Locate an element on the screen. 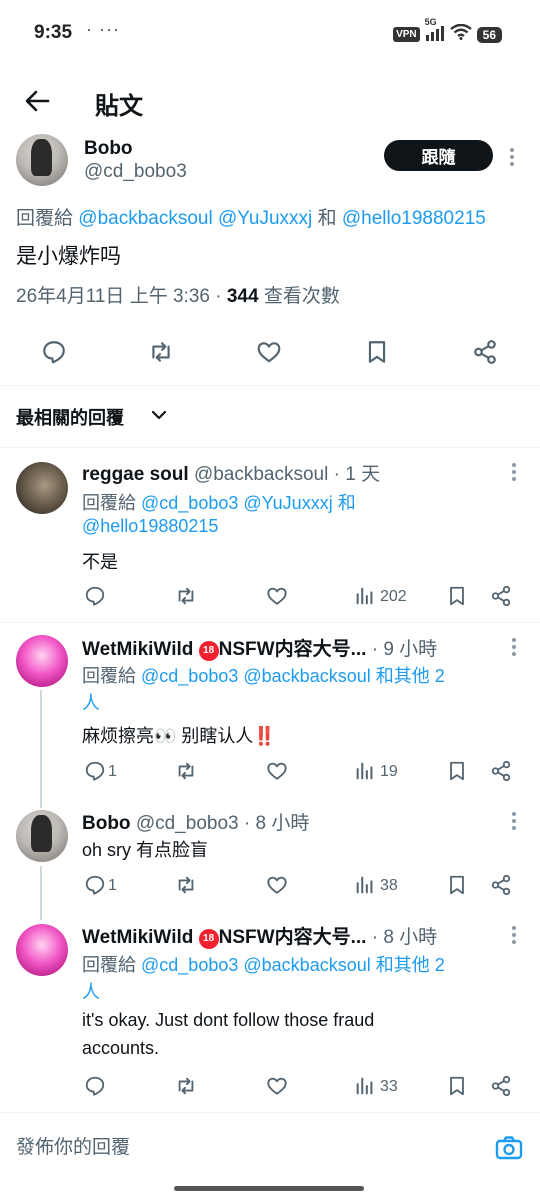 Image resolution: width=540 pixels, height=1200 pixels. views-label: 查看次數 is located at coordinates (301, 296).